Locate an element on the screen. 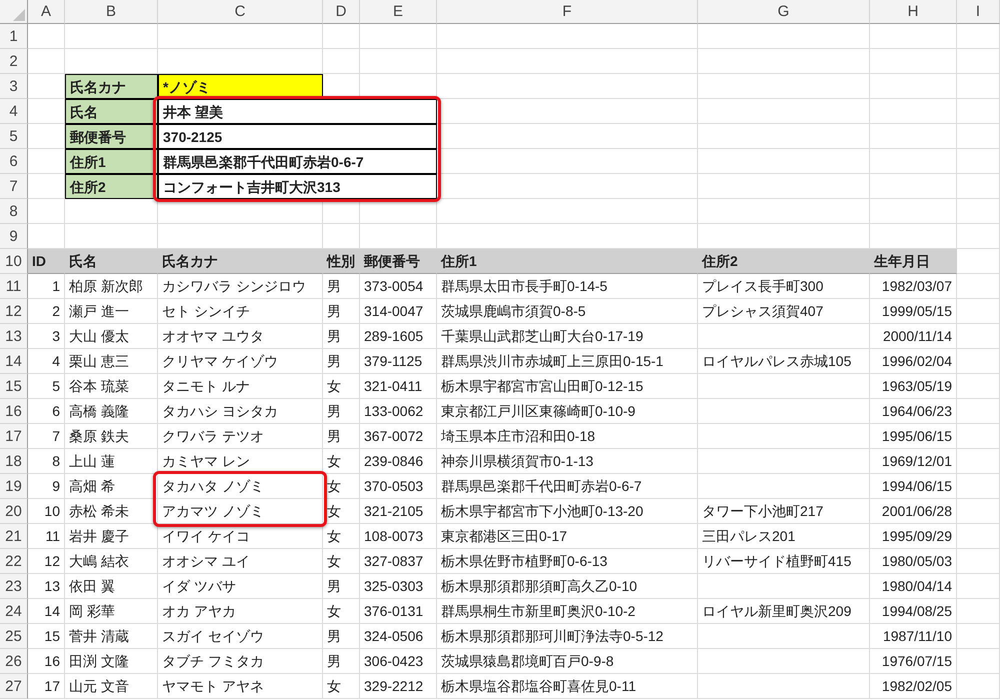  table-cell: 370-0503 is located at coordinates (398, 486).